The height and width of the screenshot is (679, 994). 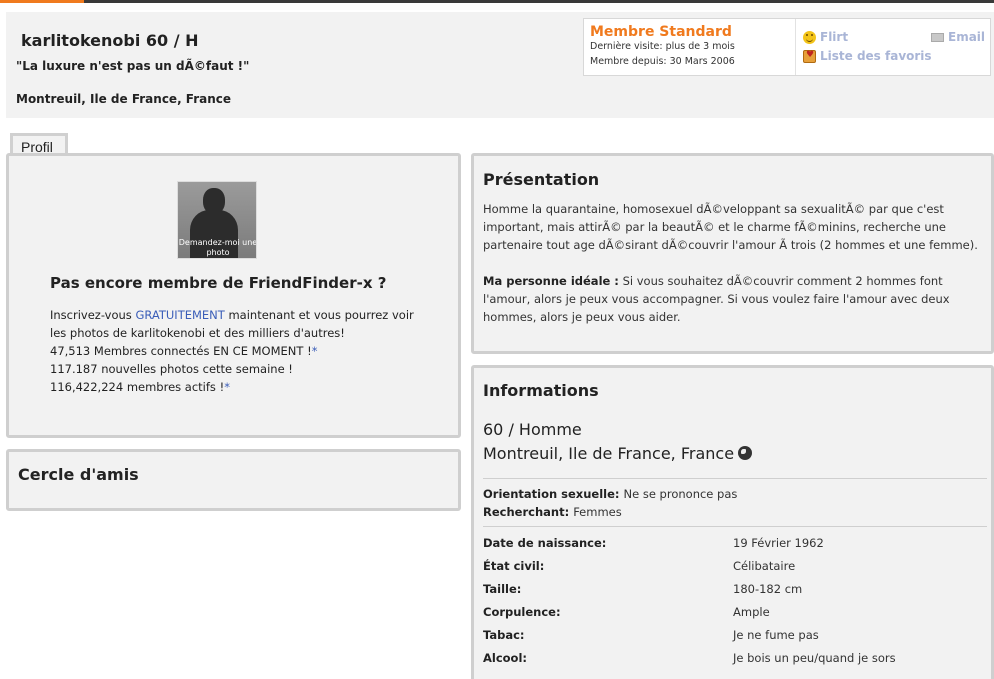 I want to click on ideal-label: Ma personne idéale :, so click(x=551, y=281).